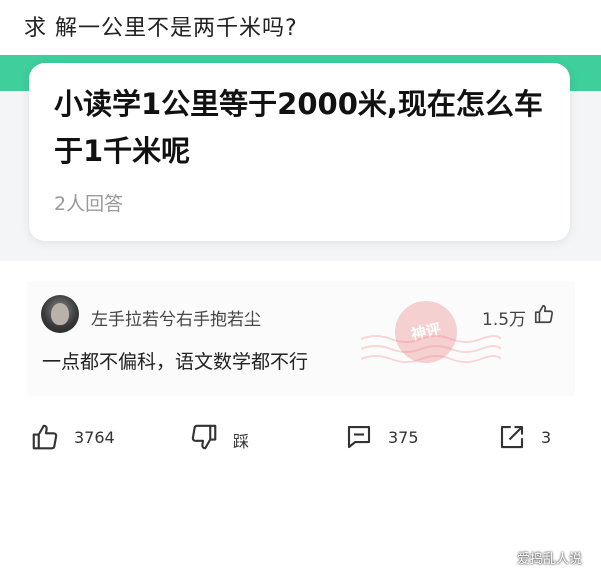 This screenshot has height=577, width=601. Describe the element at coordinates (504, 320) in the screenshot. I see `answer-like-count: 1.5万` at that location.